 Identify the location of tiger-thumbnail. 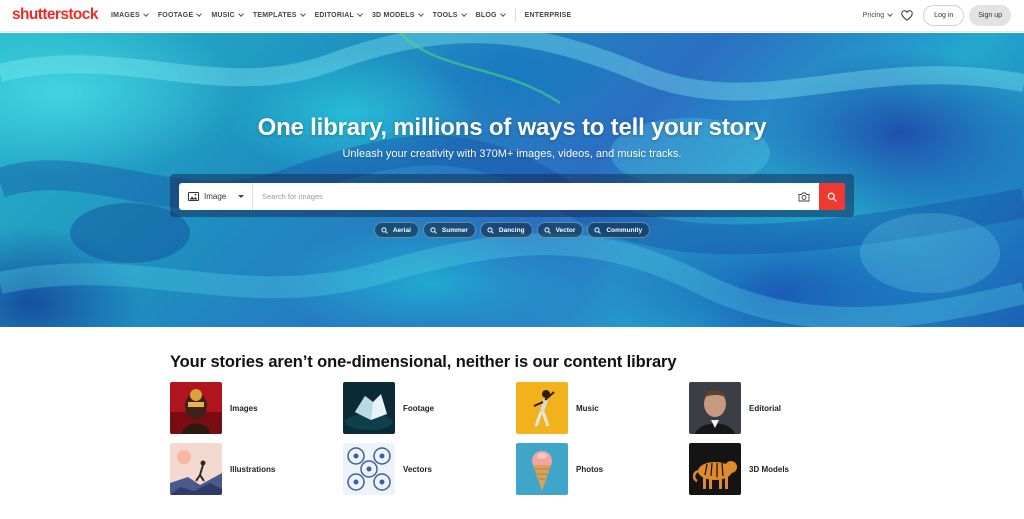
(715, 469).